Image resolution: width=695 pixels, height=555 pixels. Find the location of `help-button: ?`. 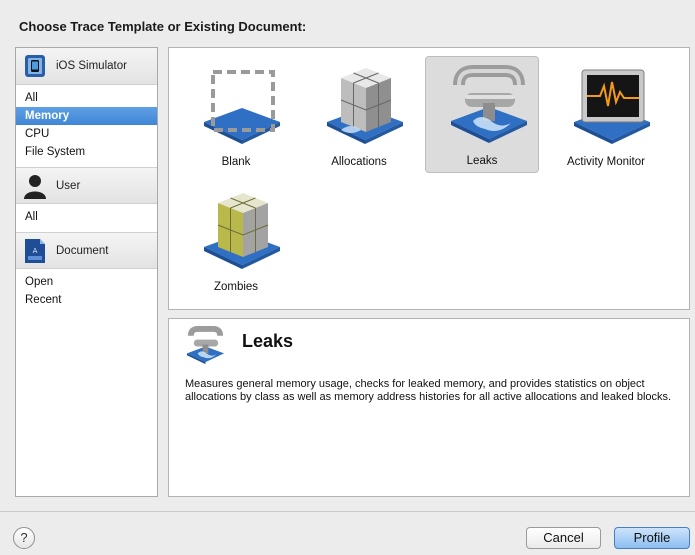

help-button: ? is located at coordinates (24, 538).